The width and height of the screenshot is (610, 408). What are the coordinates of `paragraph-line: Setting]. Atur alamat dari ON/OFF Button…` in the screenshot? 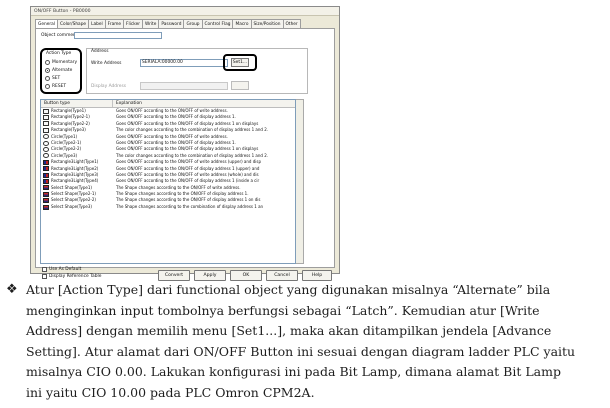 It's located at (301, 351).